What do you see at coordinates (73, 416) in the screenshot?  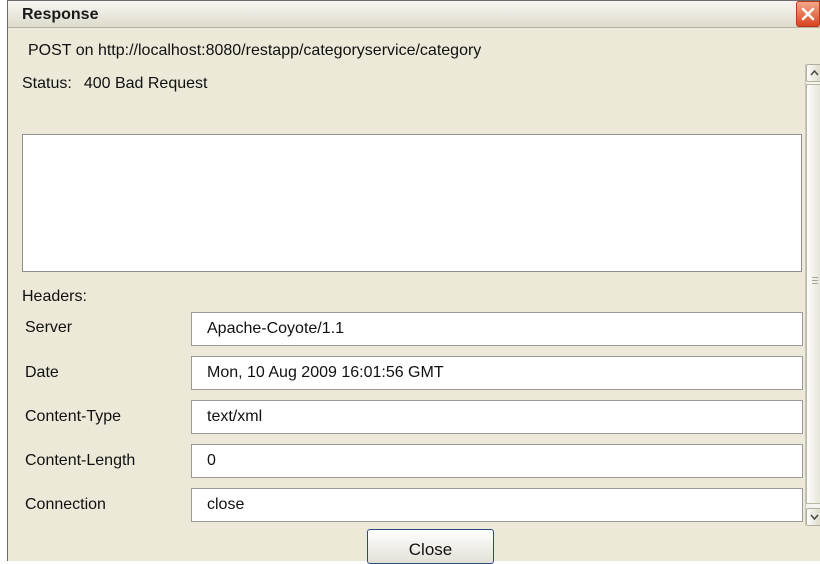 I see `header-name-content-type: Content-Type` at bounding box center [73, 416].